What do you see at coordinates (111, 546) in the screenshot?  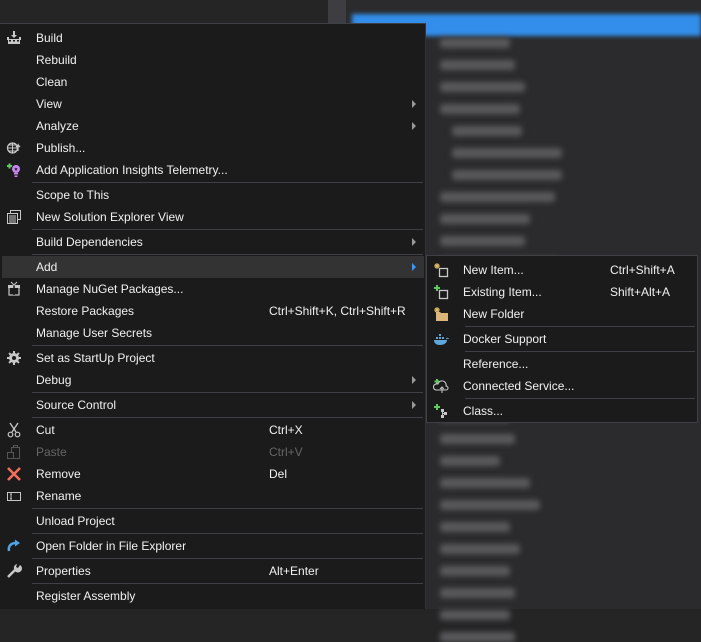 I see `menu-item-label: Open Folder in File Explorer` at bounding box center [111, 546].